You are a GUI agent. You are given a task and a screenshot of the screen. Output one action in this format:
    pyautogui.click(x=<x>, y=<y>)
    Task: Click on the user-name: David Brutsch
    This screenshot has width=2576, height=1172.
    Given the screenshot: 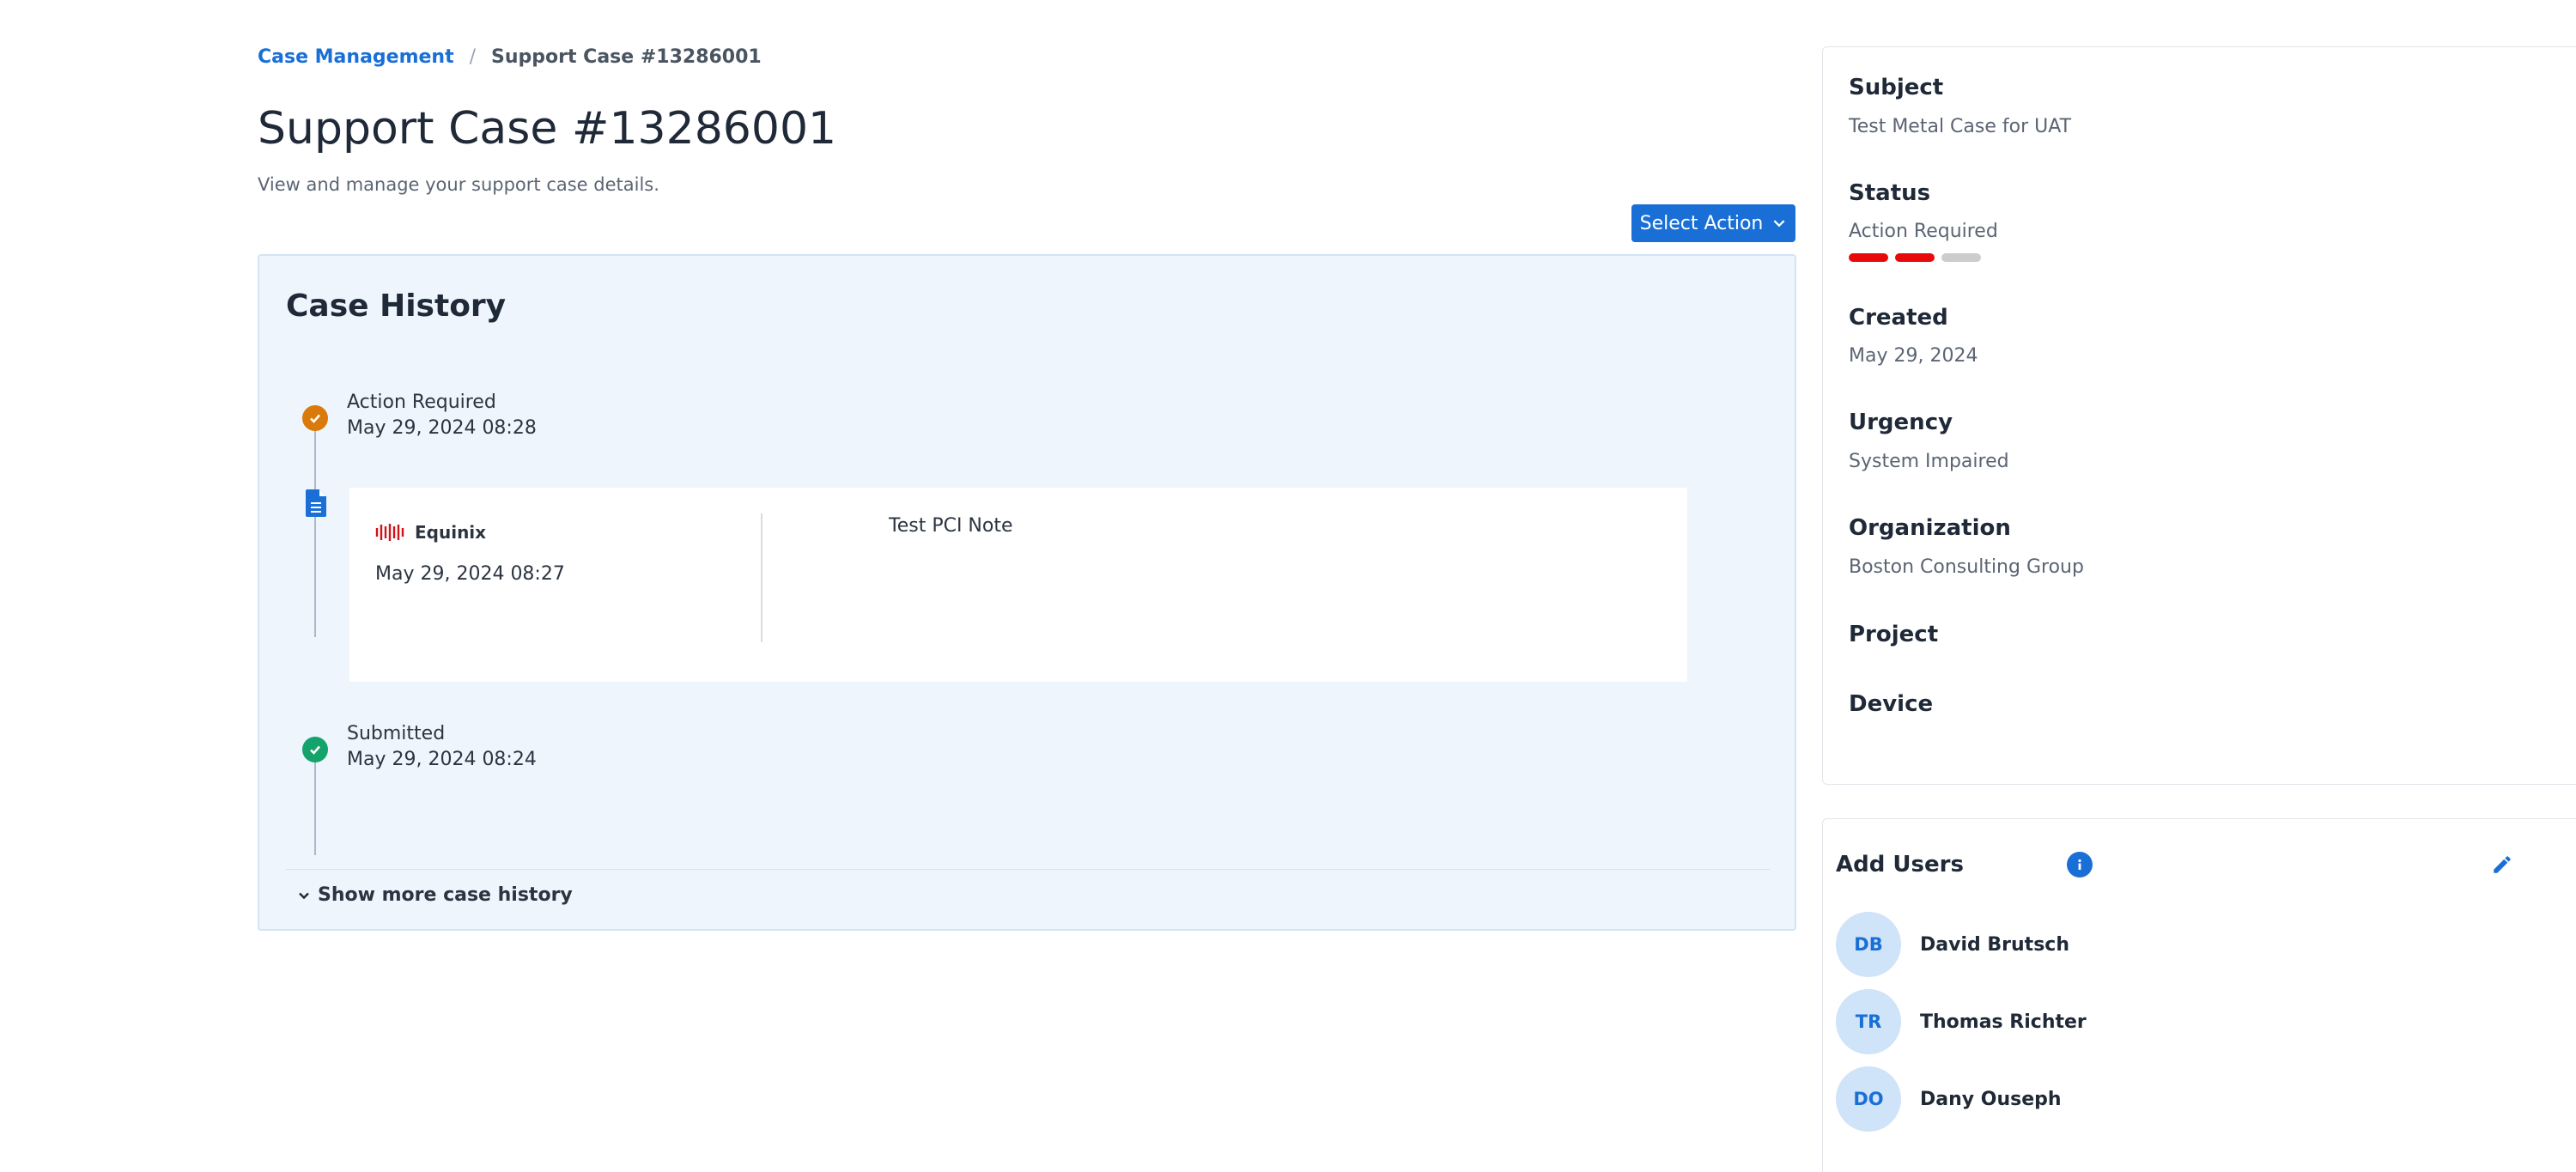 What is the action you would take?
    pyautogui.click(x=1995, y=944)
    